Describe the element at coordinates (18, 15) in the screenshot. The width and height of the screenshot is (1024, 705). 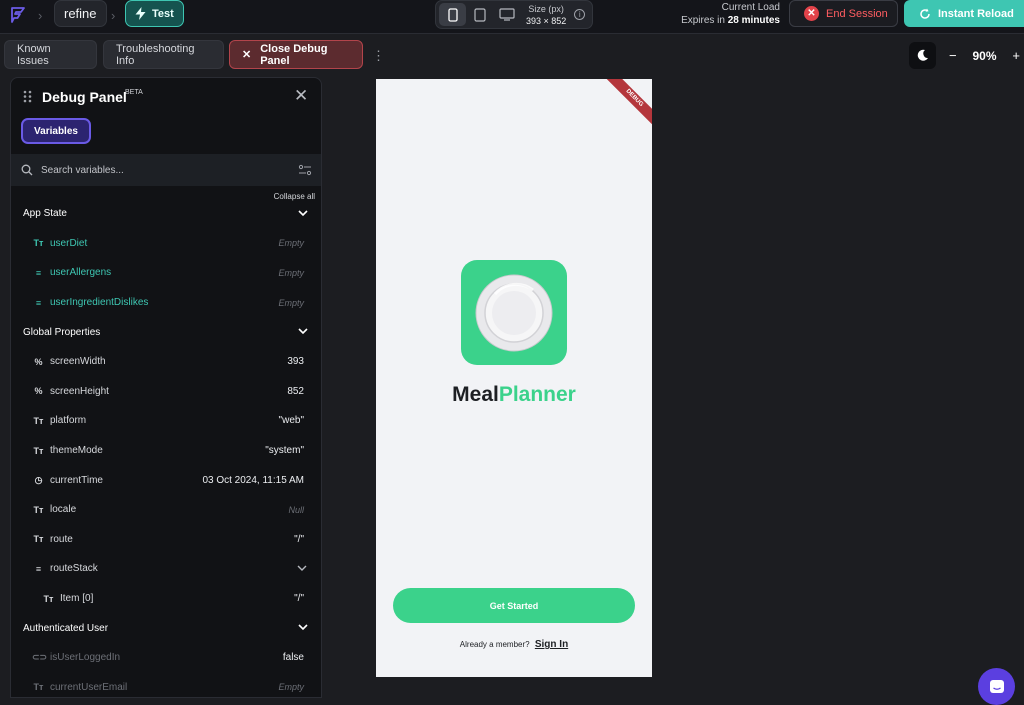
I see `flutterflow-logo-icon` at that location.